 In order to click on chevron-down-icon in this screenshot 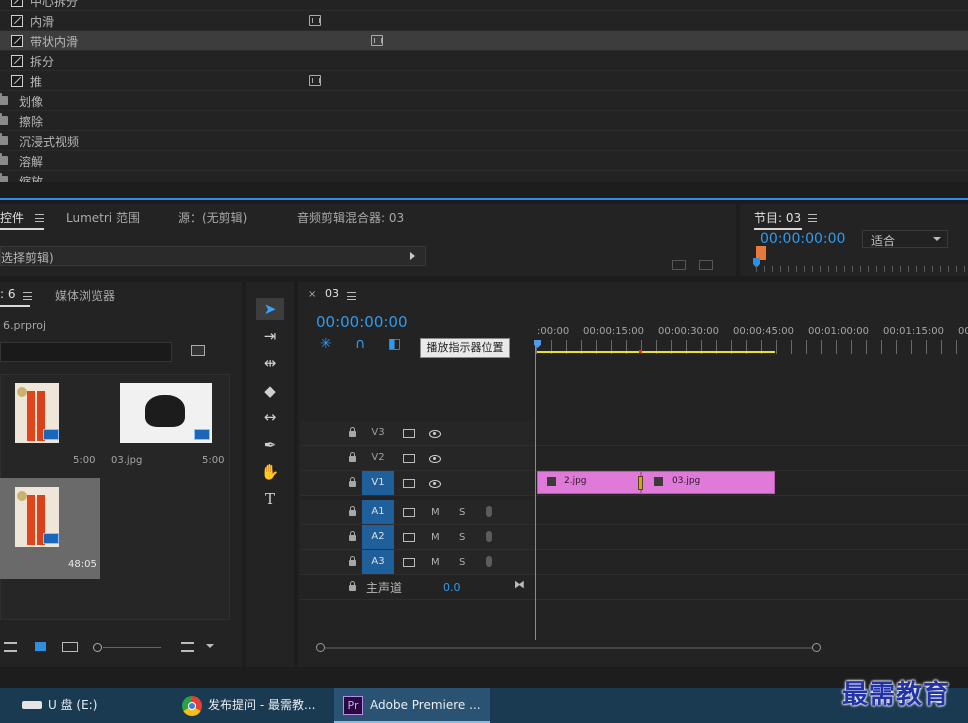, I will do `click(210, 646)`.